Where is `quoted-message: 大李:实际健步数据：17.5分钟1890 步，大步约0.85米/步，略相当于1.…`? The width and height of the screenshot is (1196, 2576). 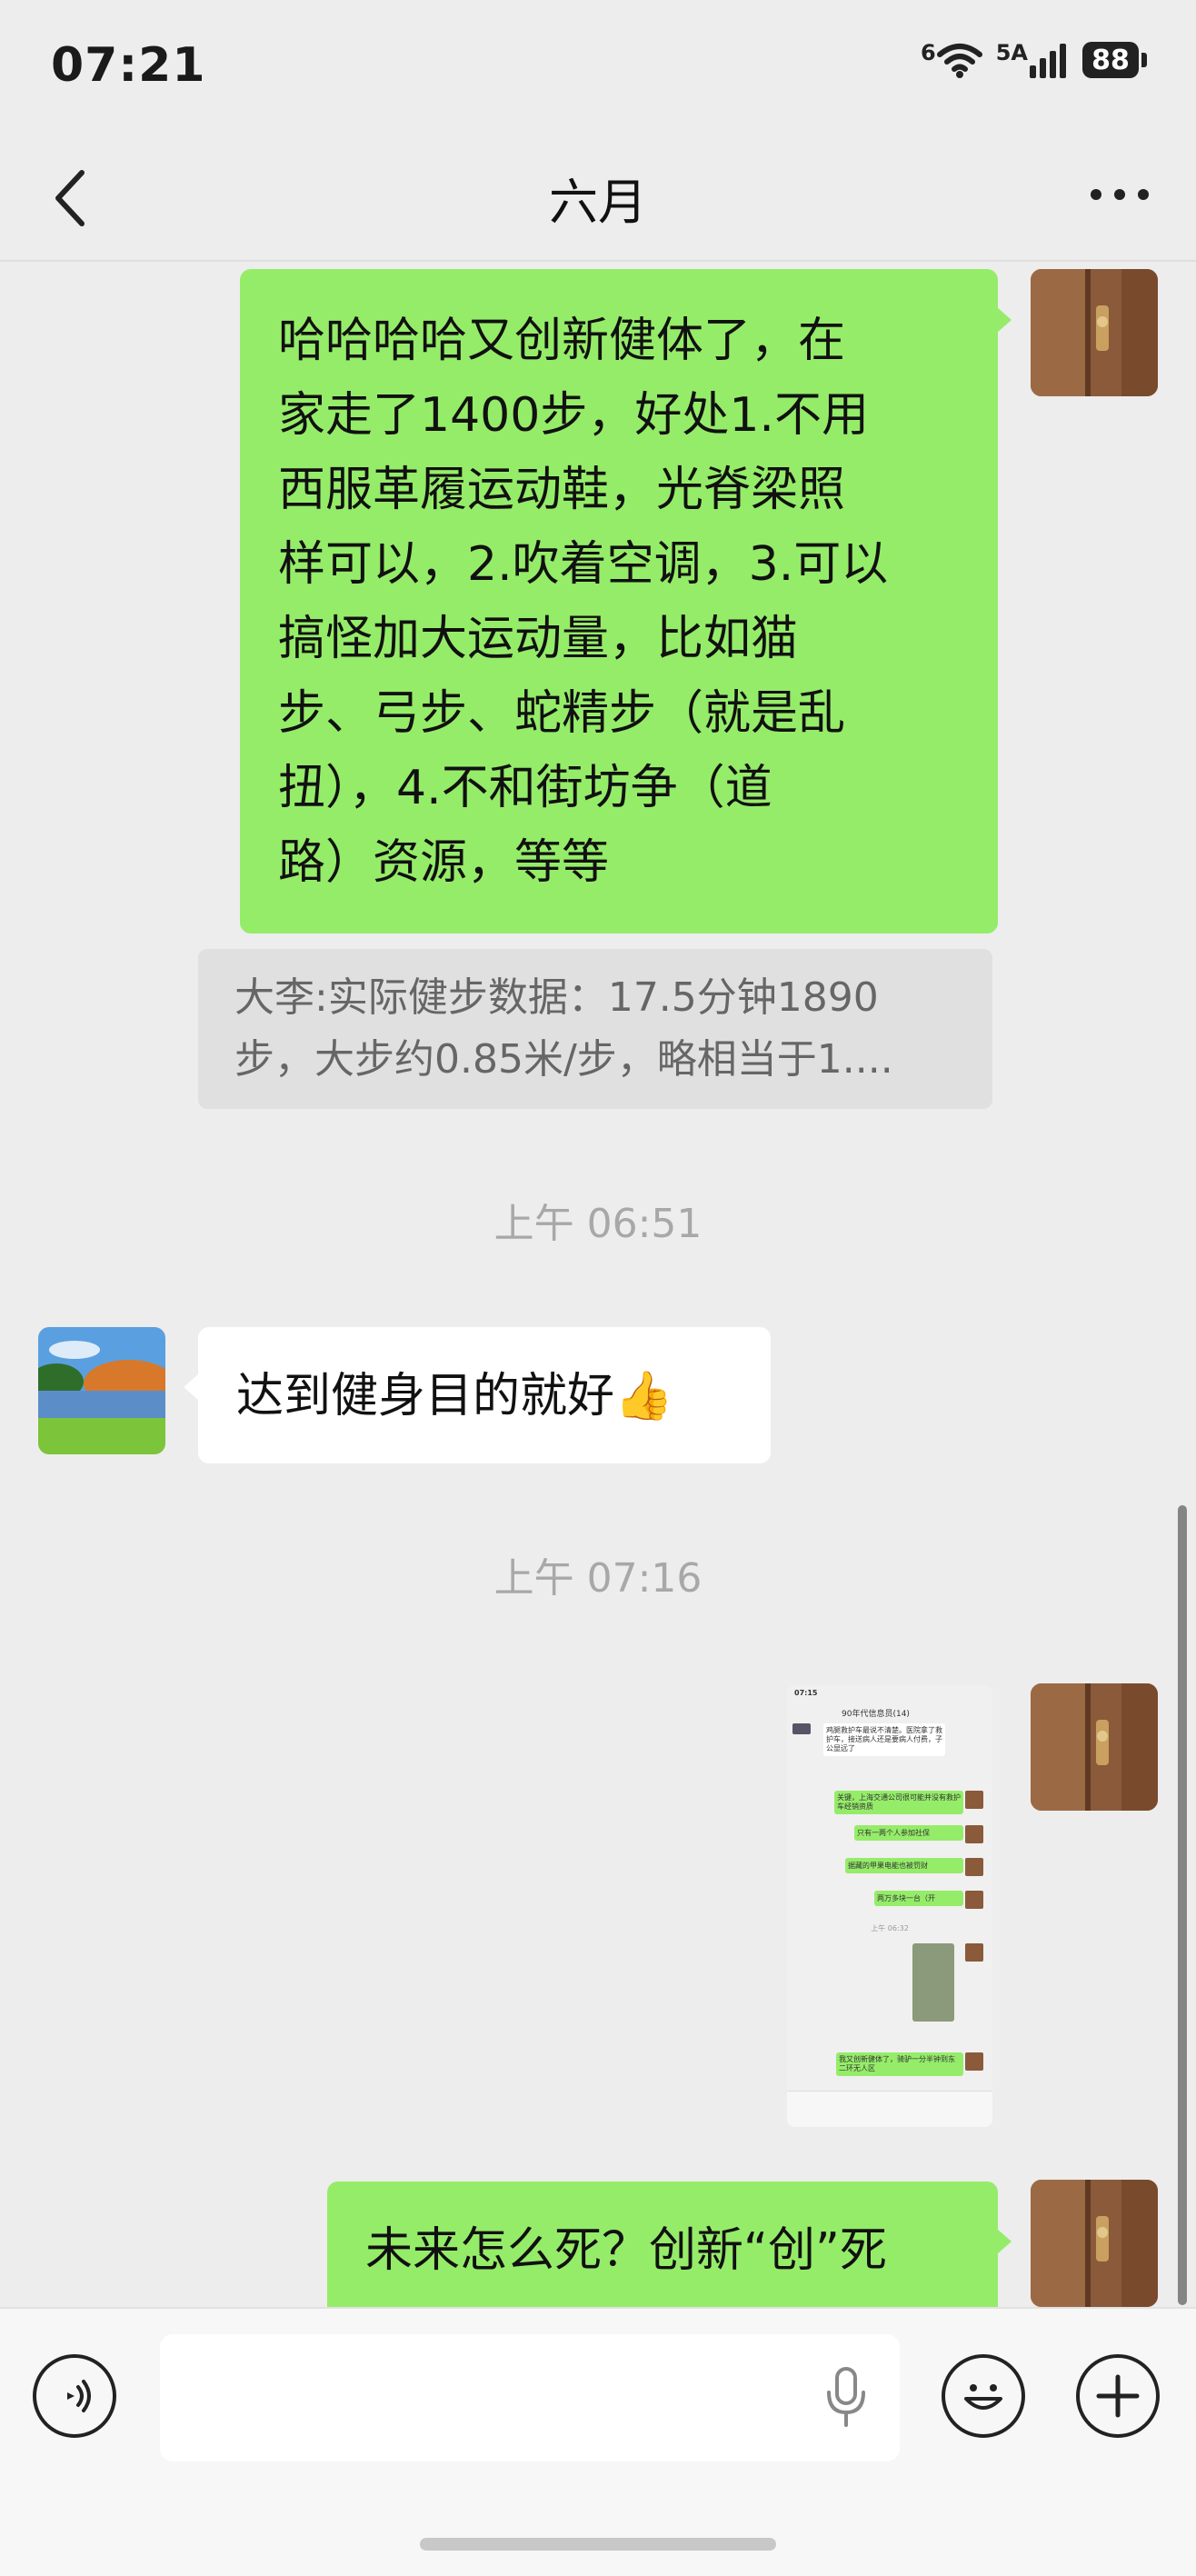
quoted-message: 大李:实际健步数据：17.5分钟1890 步，大步约0.85米/步，略相当于1.… is located at coordinates (595, 1029).